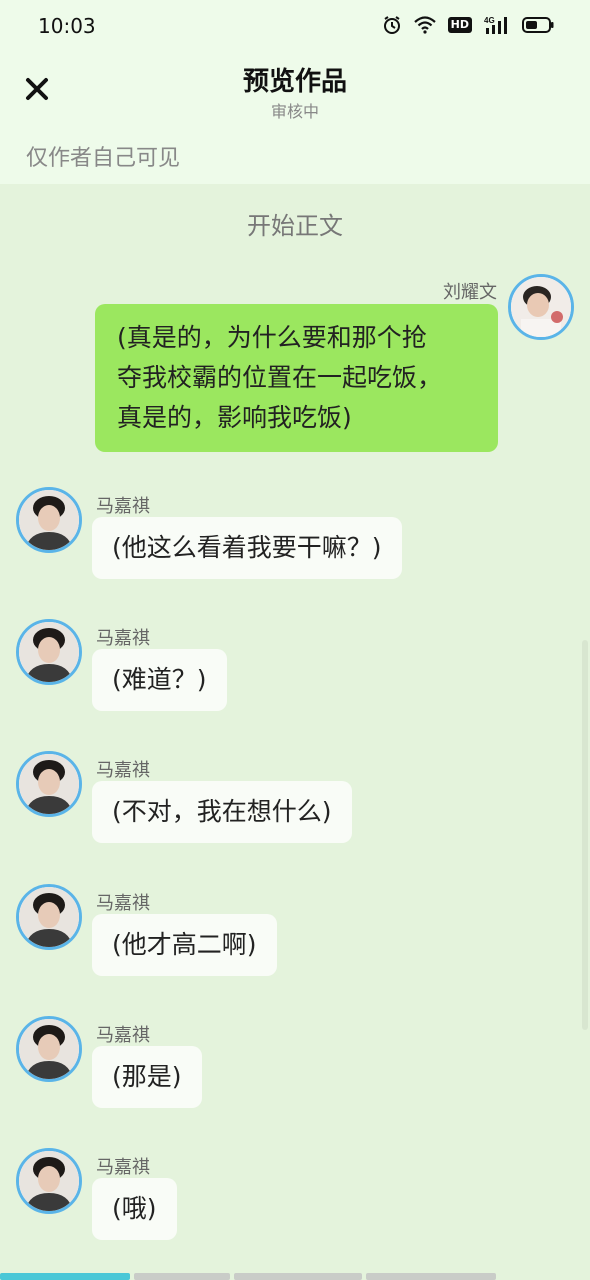 This screenshot has width=590, height=1280. What do you see at coordinates (134, 1209) in the screenshot?
I see `message-bubble-left: (哦)` at bounding box center [134, 1209].